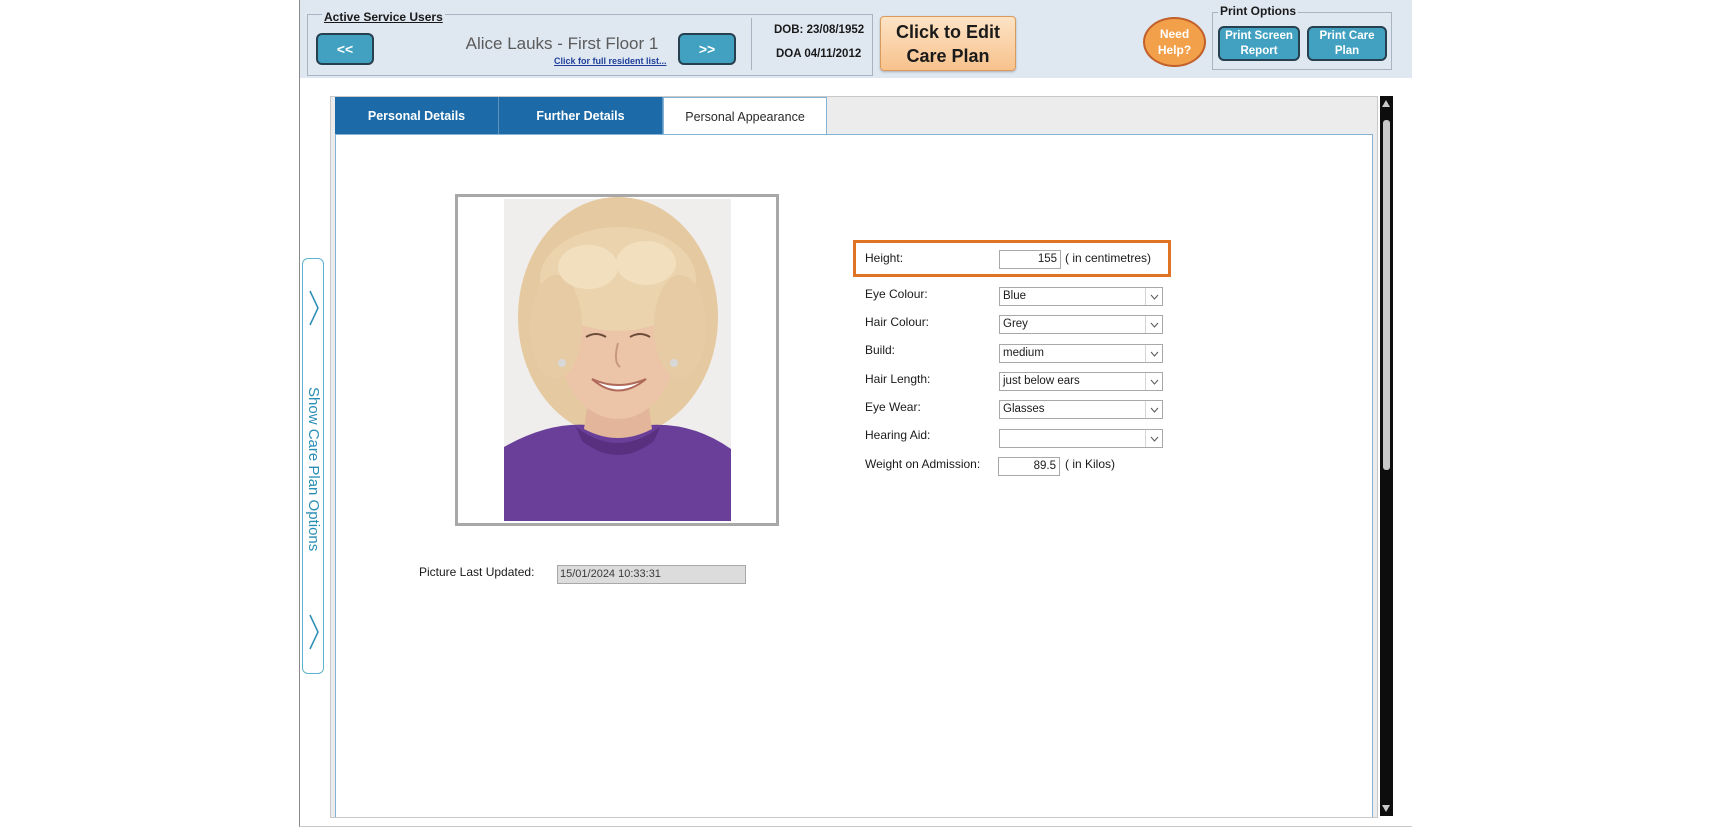 The width and height of the screenshot is (1710, 829). Describe the element at coordinates (383, 17) in the screenshot. I see `active-users-title: Active Service Users` at that location.